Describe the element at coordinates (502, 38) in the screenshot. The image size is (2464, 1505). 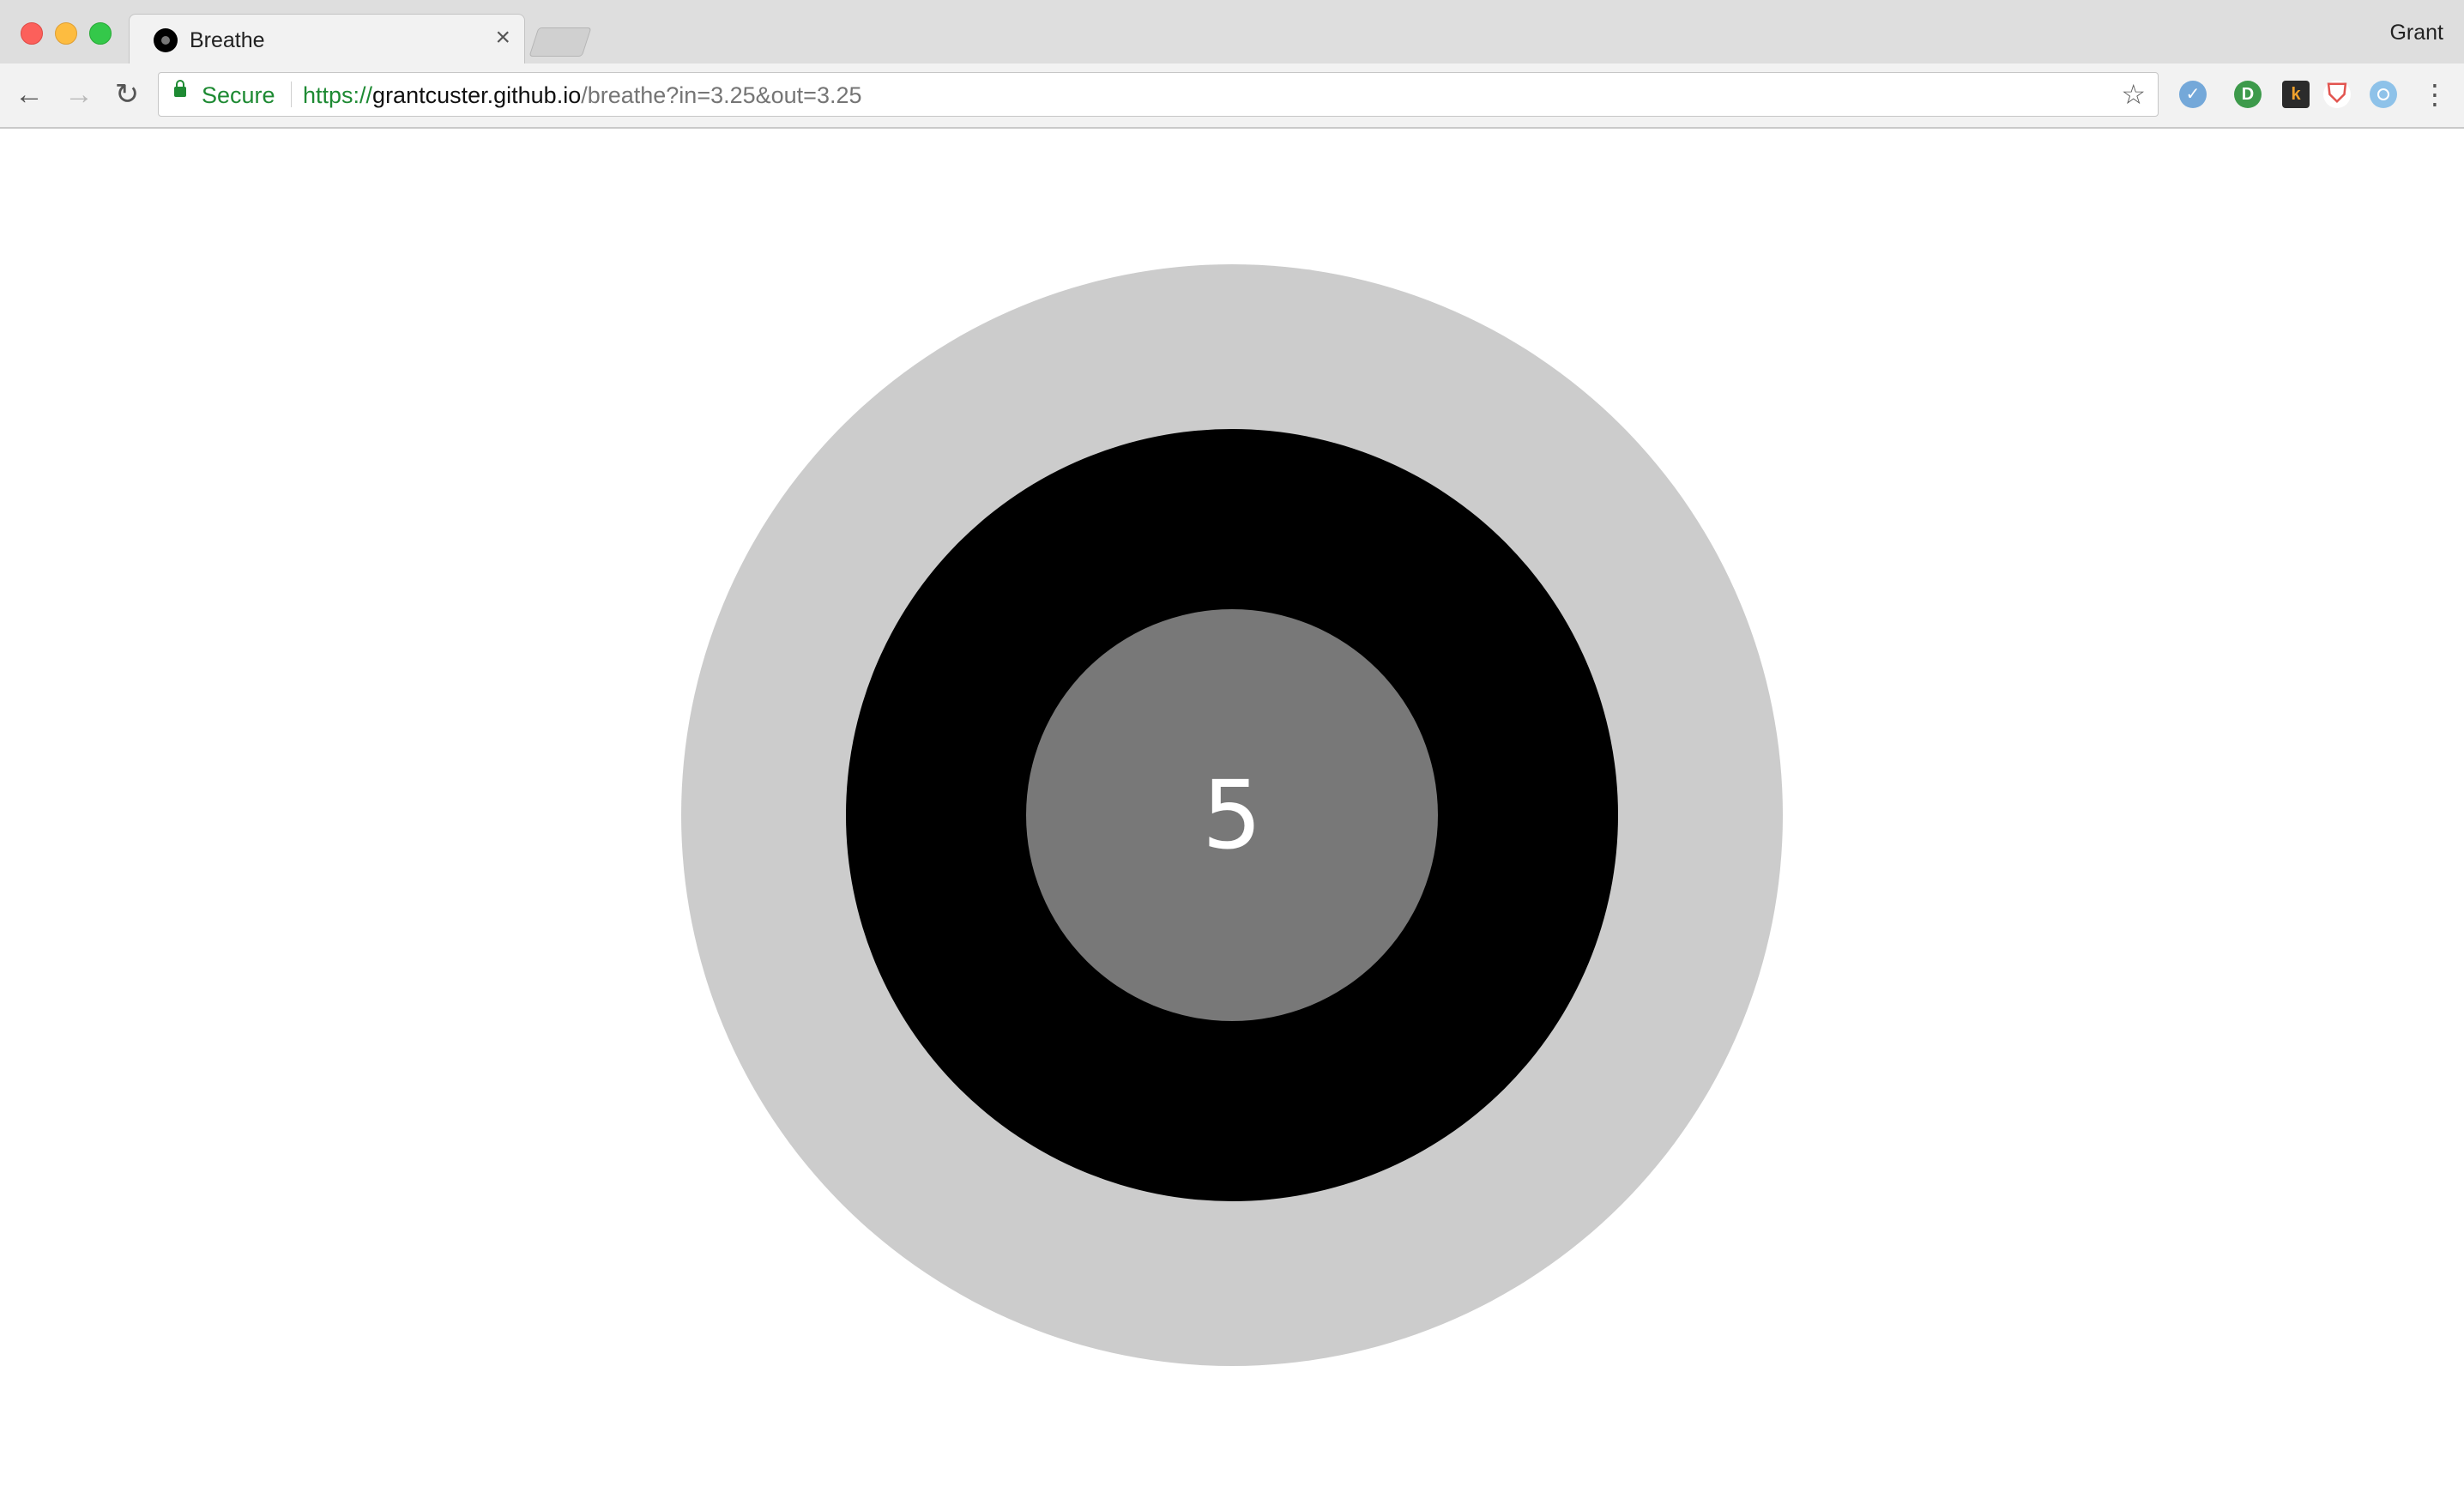
I see `tab-close-icon: ×` at that location.